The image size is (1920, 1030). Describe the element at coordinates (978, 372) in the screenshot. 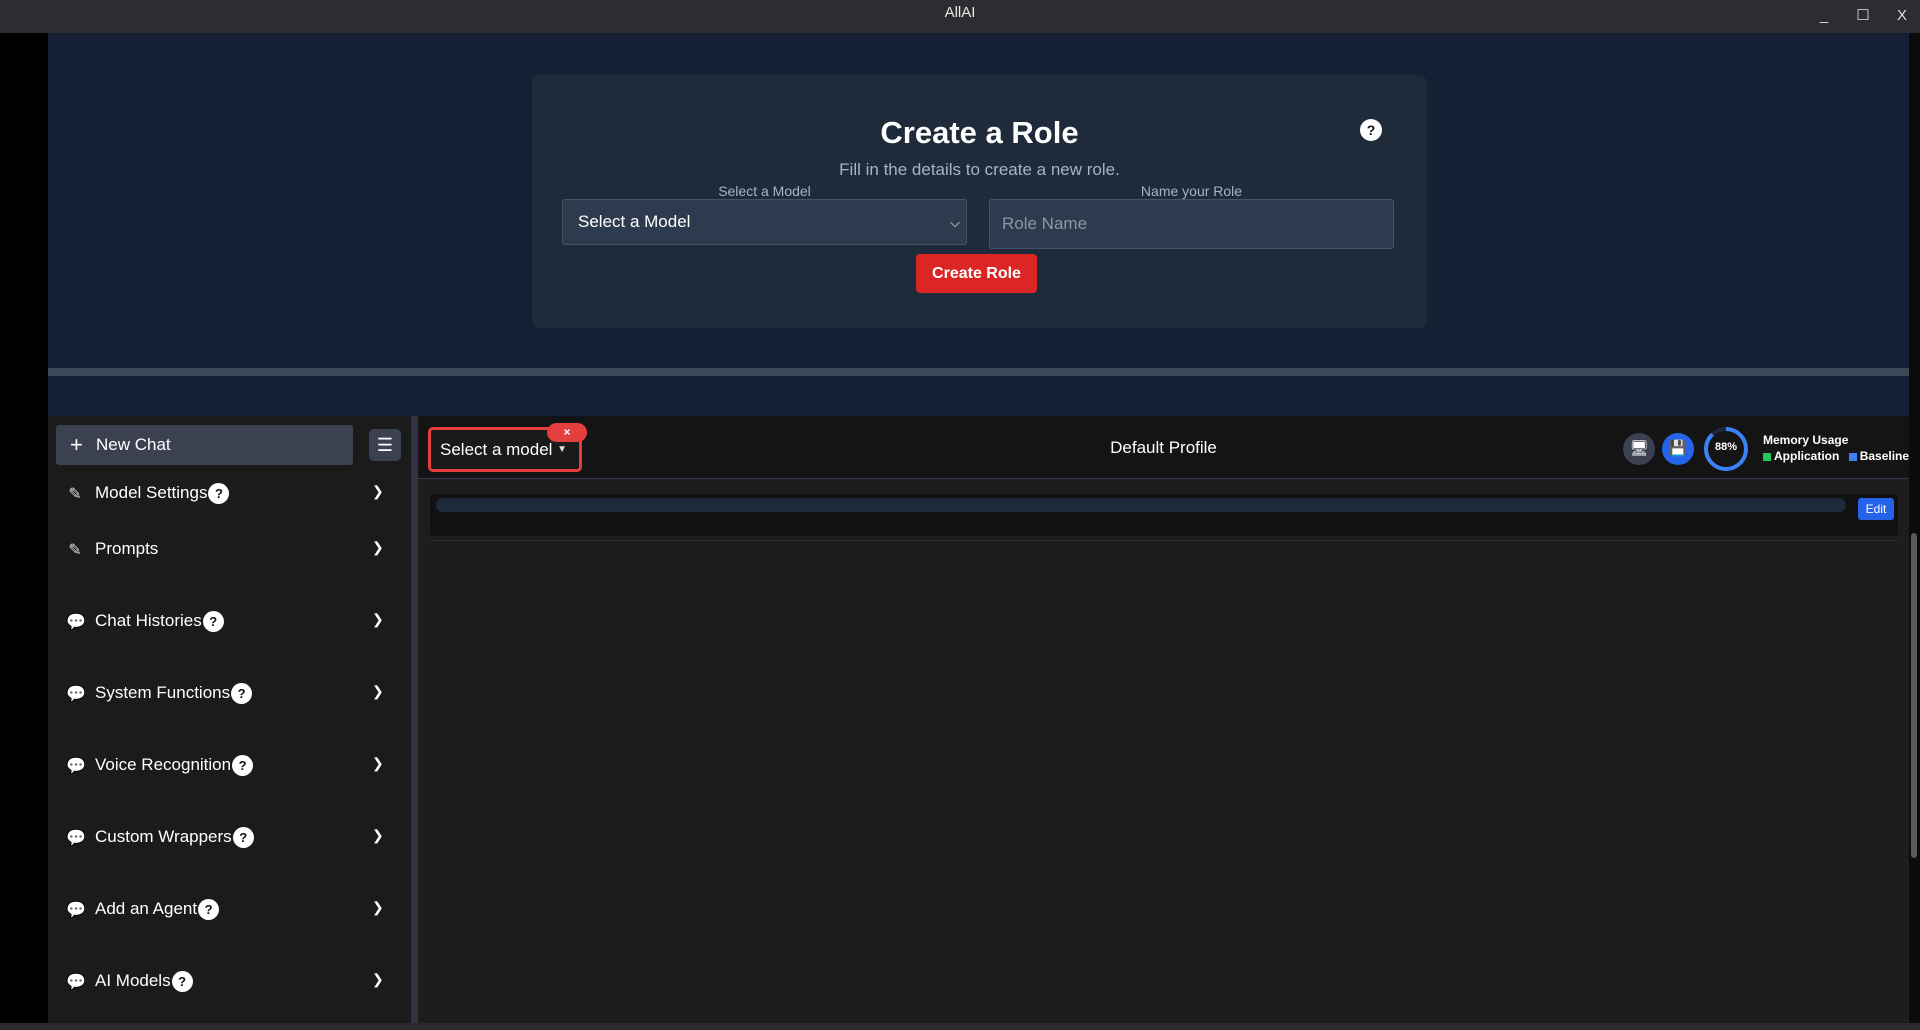

I see `panel-resize-handle` at that location.